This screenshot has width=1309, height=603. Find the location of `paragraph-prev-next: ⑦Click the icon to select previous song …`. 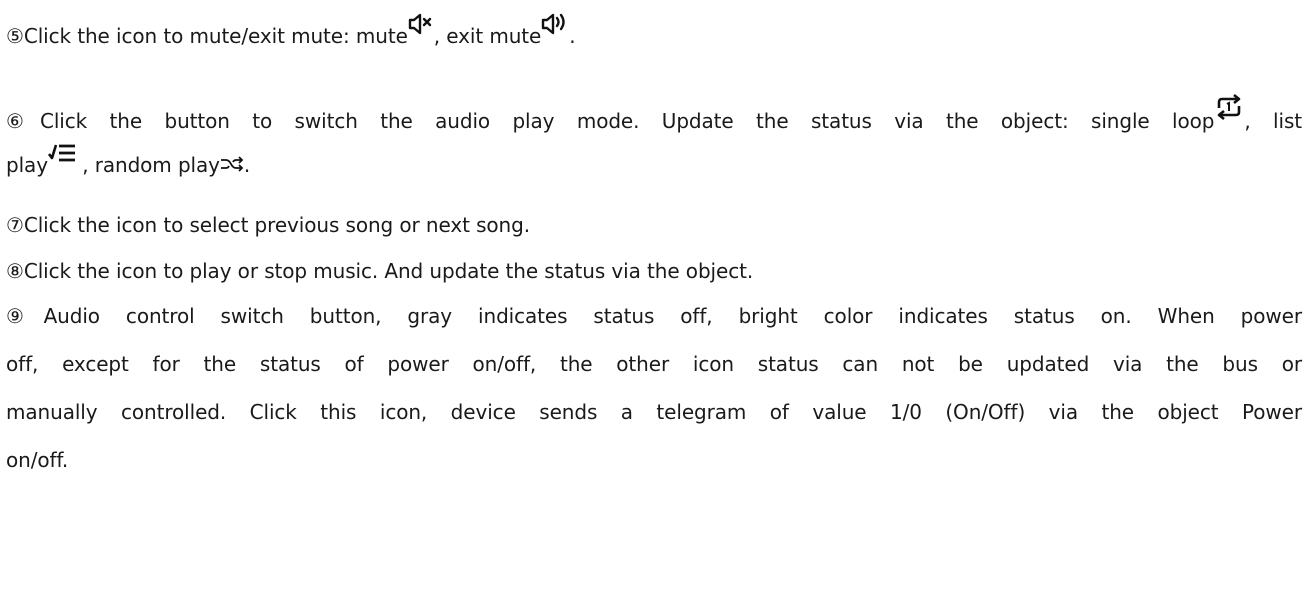

paragraph-prev-next: ⑦Click the icon to select previous song … is located at coordinates (268, 225).